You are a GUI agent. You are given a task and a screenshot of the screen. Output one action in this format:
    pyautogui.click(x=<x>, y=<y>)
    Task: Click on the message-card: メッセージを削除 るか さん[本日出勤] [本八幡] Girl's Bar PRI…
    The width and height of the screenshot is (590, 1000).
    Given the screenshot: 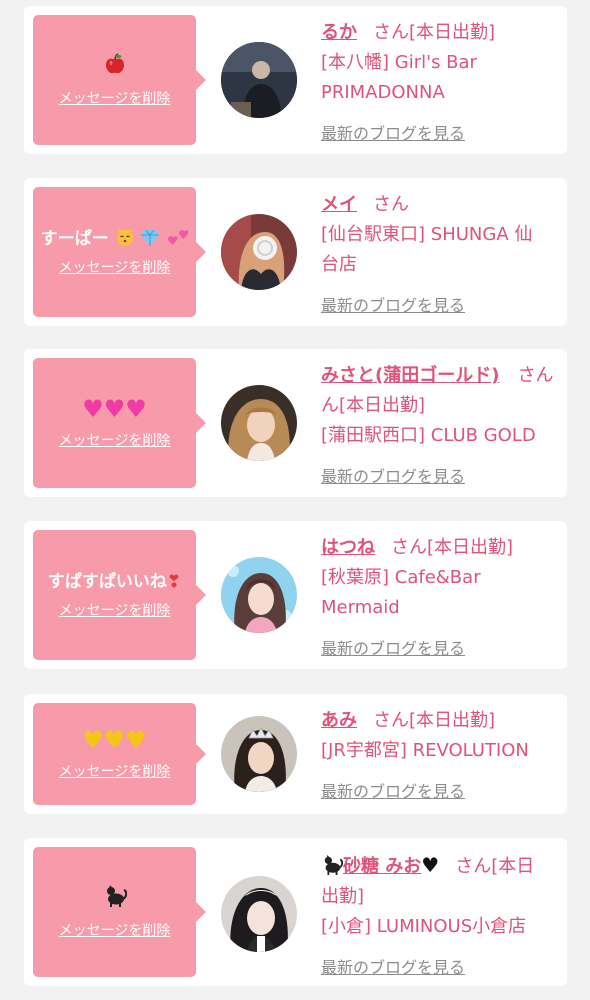 What is the action you would take?
    pyautogui.click(x=295, y=80)
    